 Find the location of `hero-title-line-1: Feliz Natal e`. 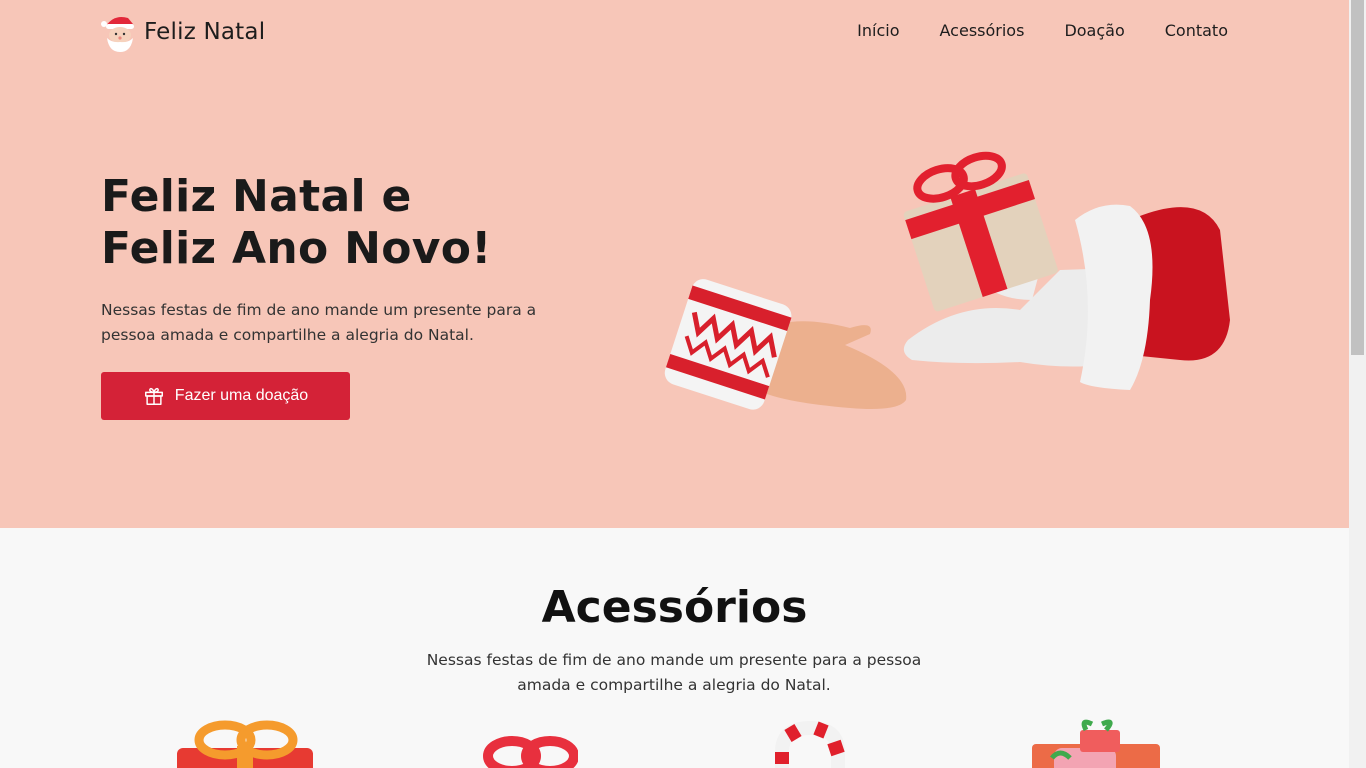

hero-title-line-1: Feliz Natal e is located at coordinates (256, 196).